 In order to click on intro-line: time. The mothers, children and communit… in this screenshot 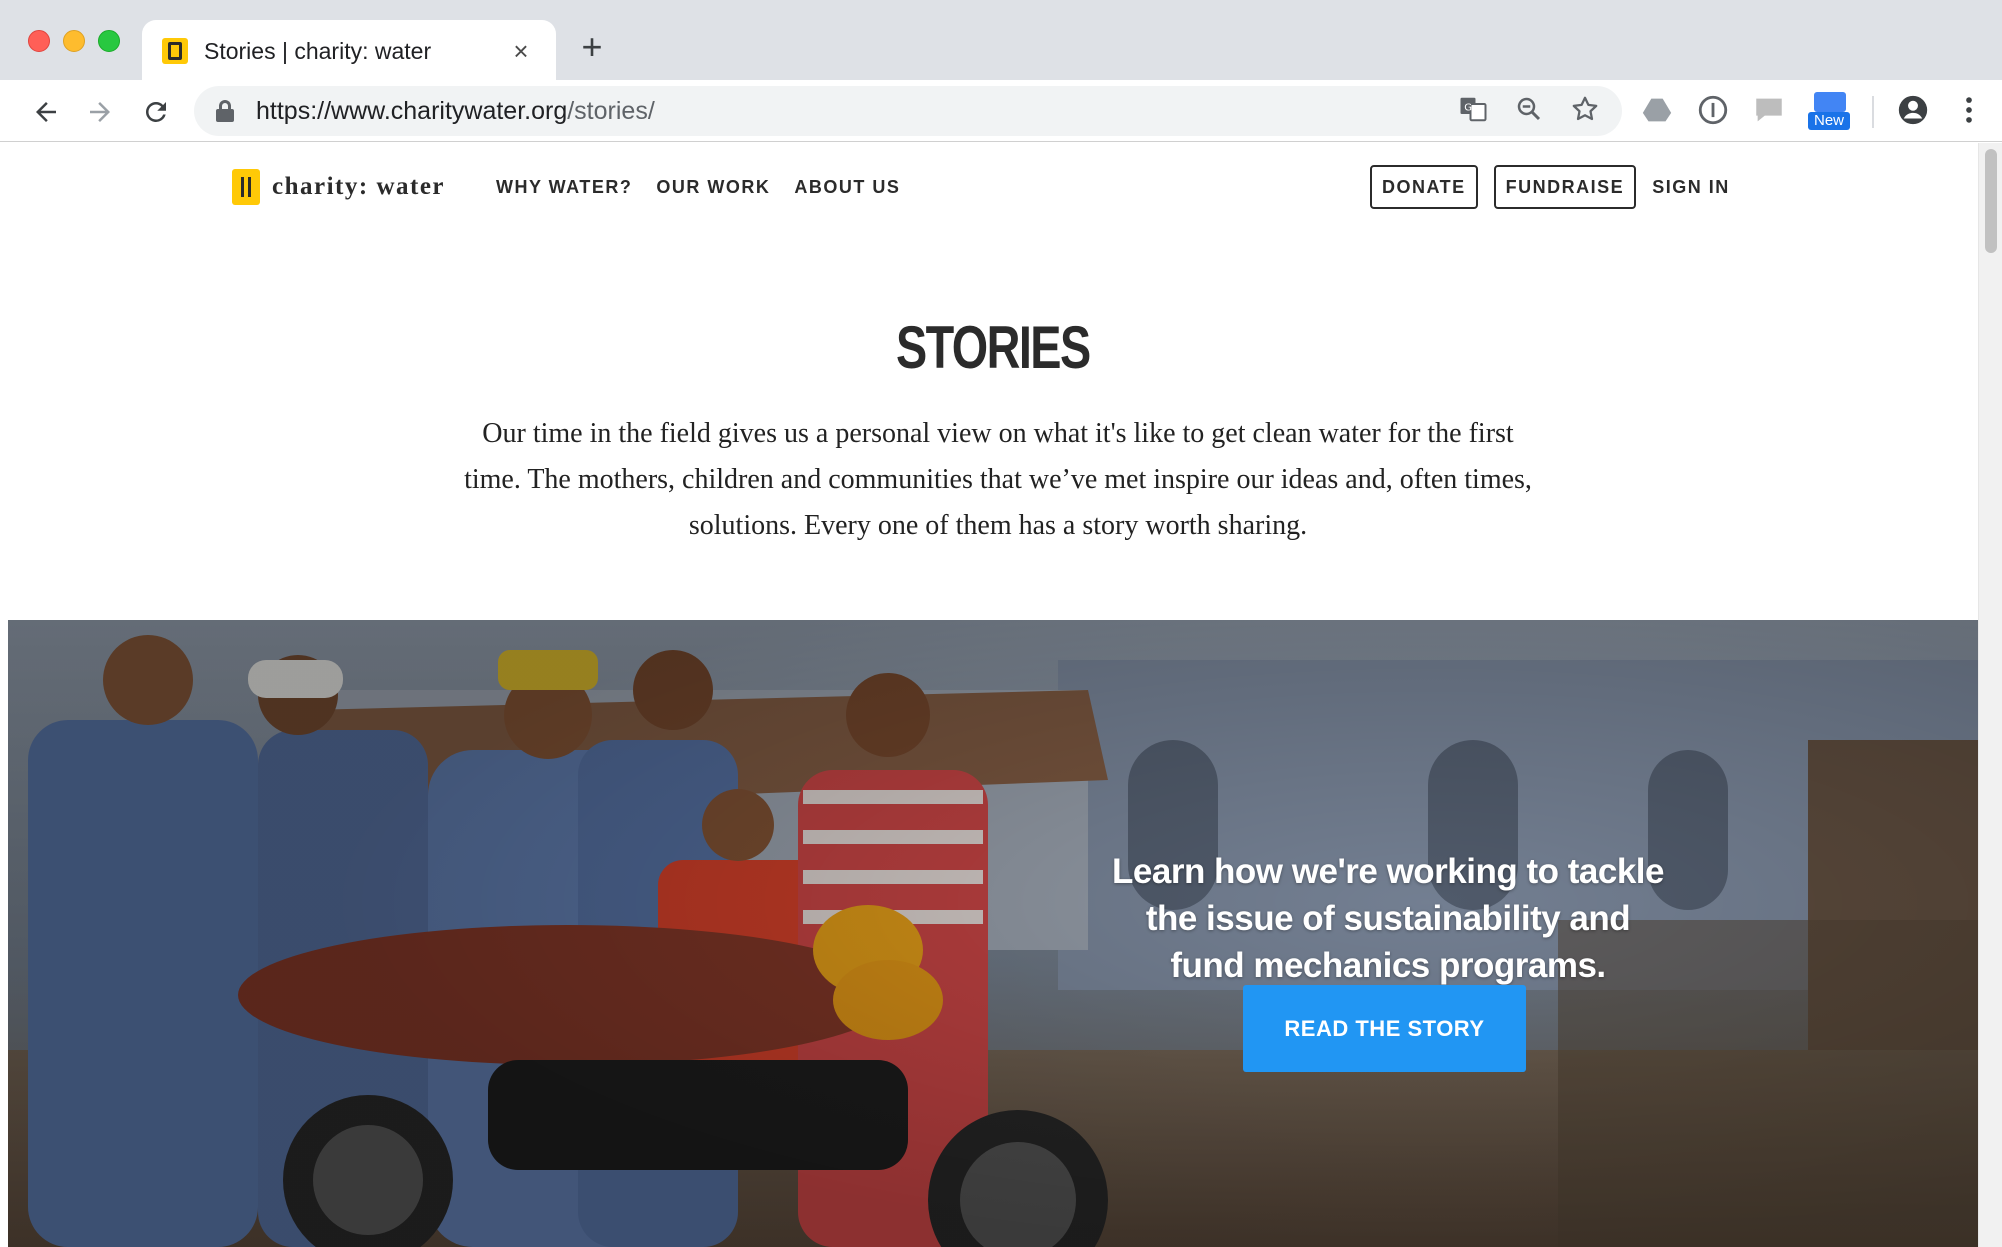, I will do `click(998, 479)`.